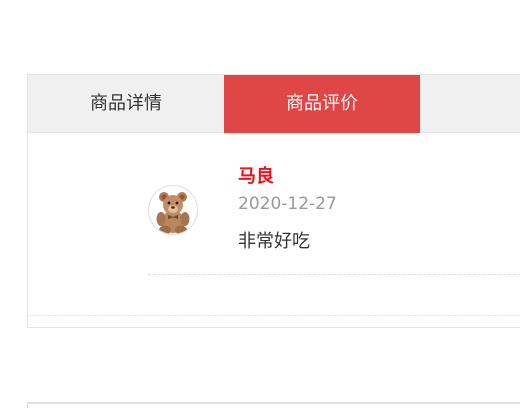  Describe the element at coordinates (274, 315) in the screenshot. I see `section-divider` at that location.